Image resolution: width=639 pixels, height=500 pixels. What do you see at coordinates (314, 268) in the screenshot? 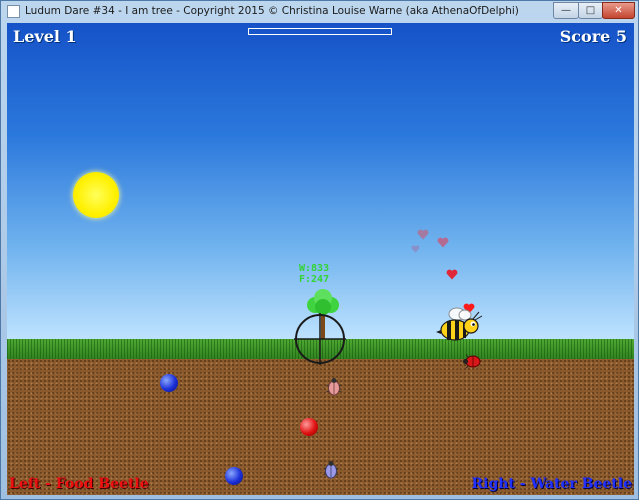
I see `tree-water-stat: W:833` at bounding box center [314, 268].